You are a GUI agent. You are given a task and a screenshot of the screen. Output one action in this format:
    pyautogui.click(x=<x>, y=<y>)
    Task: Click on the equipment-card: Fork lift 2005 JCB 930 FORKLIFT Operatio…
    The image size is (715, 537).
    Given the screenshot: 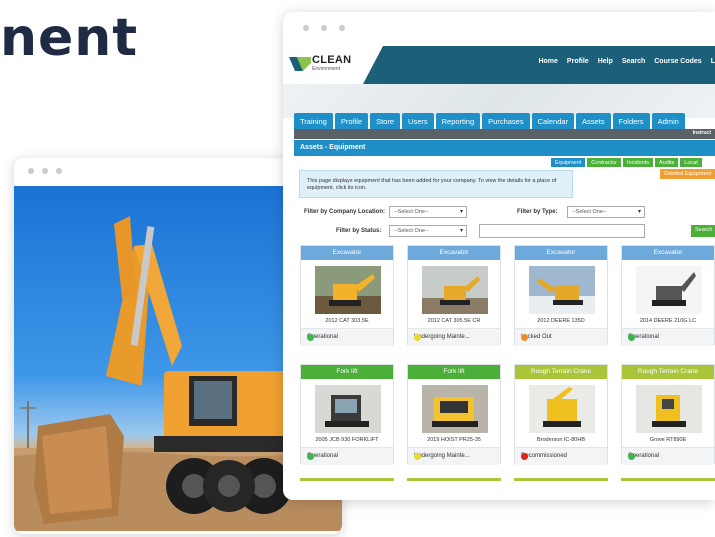 What is the action you would take?
    pyautogui.click(x=347, y=414)
    